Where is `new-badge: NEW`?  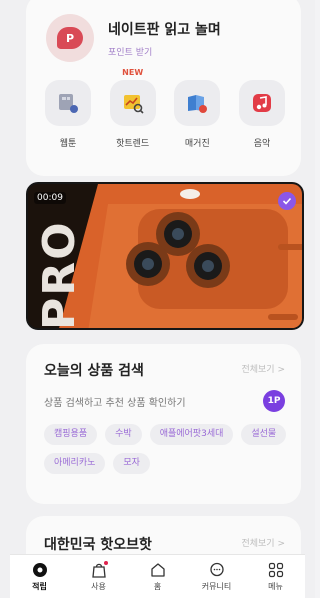
new-badge: NEW is located at coordinates (133, 72).